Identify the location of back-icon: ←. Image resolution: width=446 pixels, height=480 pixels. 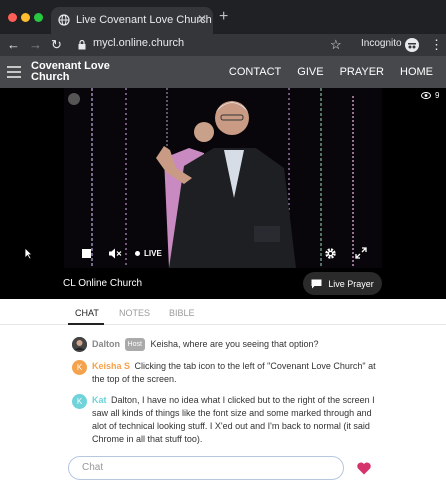
(13, 45).